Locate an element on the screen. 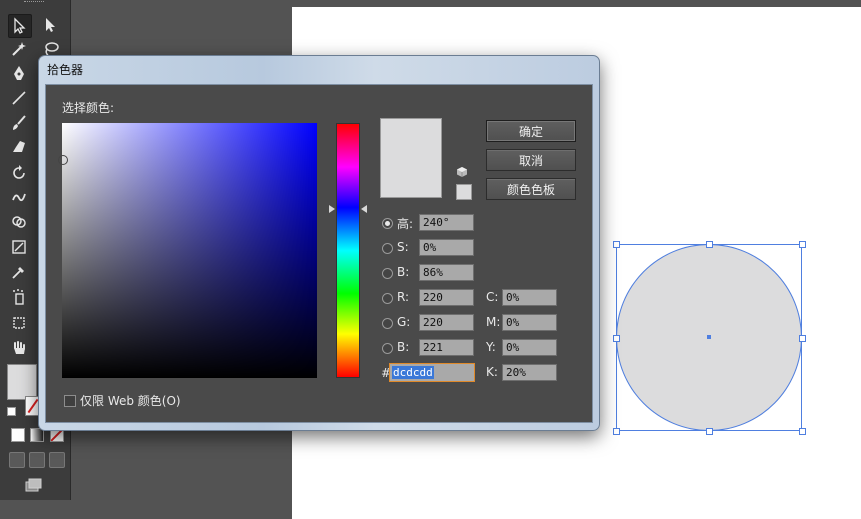 The height and width of the screenshot is (519, 861). saturation-field: 0% is located at coordinates (446, 247).